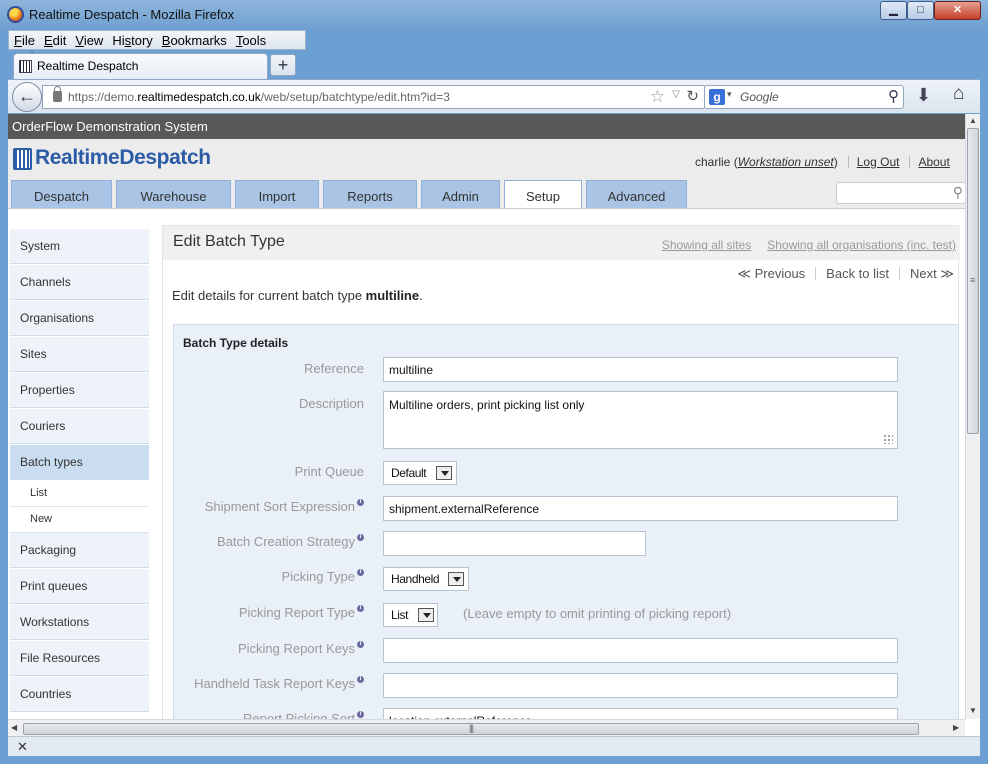  Describe the element at coordinates (744, 273) in the screenshot. I see `previous-icon: ≪` at that location.